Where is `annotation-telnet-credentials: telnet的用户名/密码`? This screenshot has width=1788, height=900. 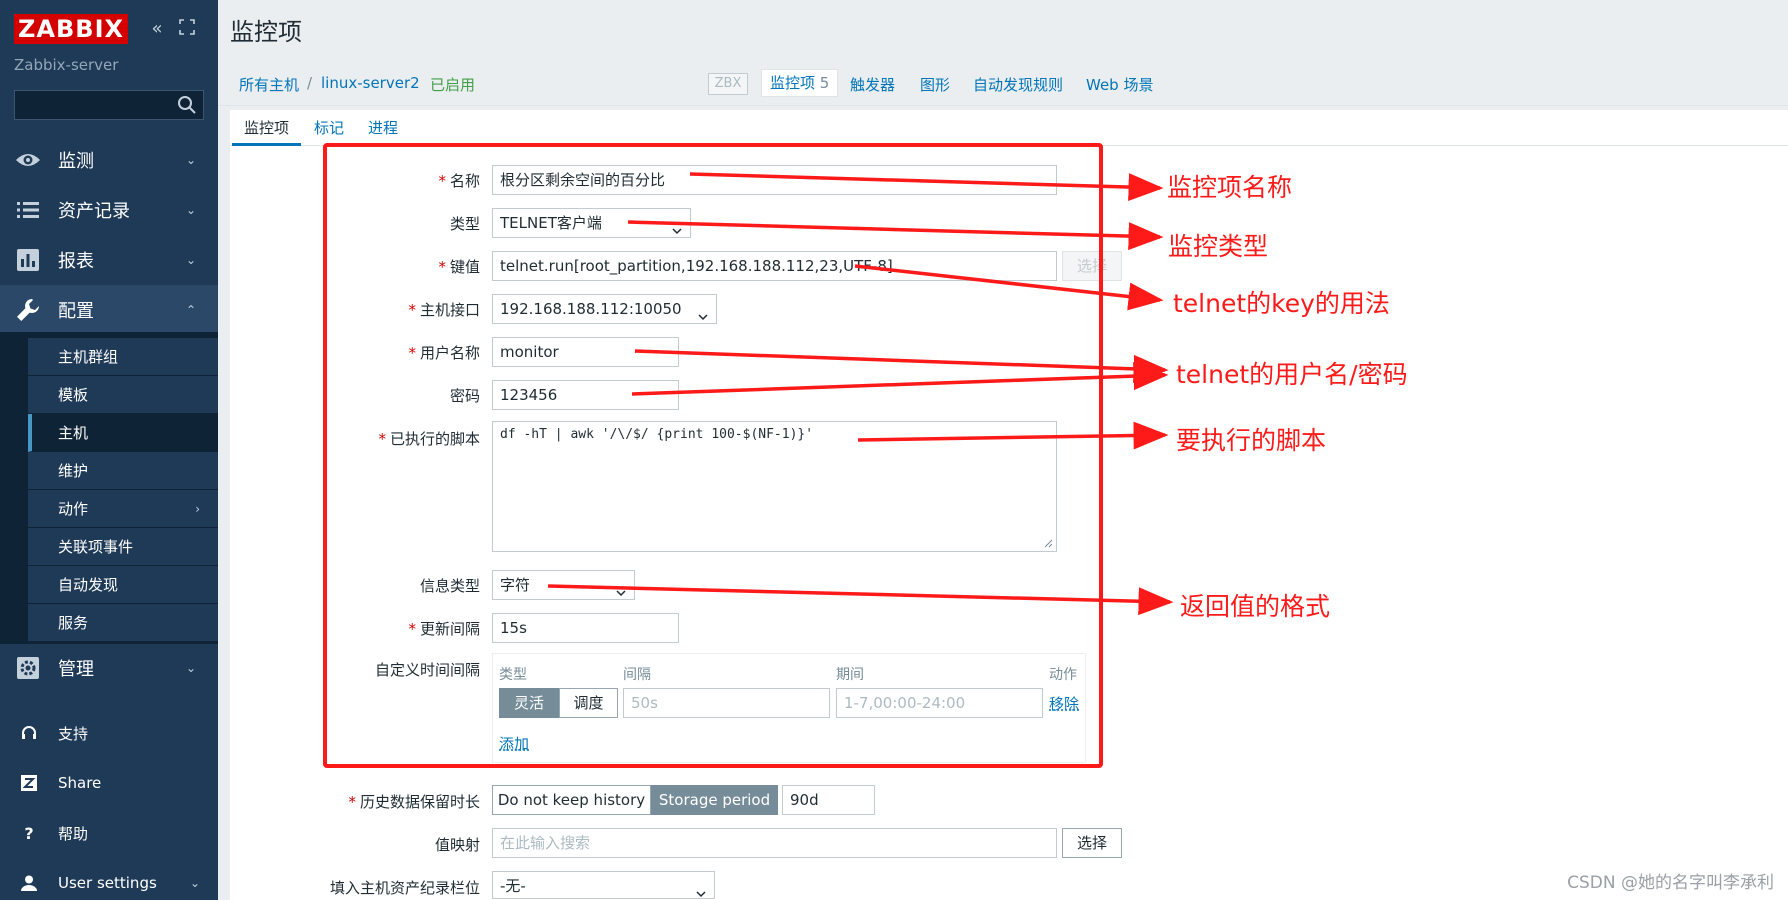
annotation-telnet-credentials: telnet的用户名/密码 is located at coordinates (1292, 374).